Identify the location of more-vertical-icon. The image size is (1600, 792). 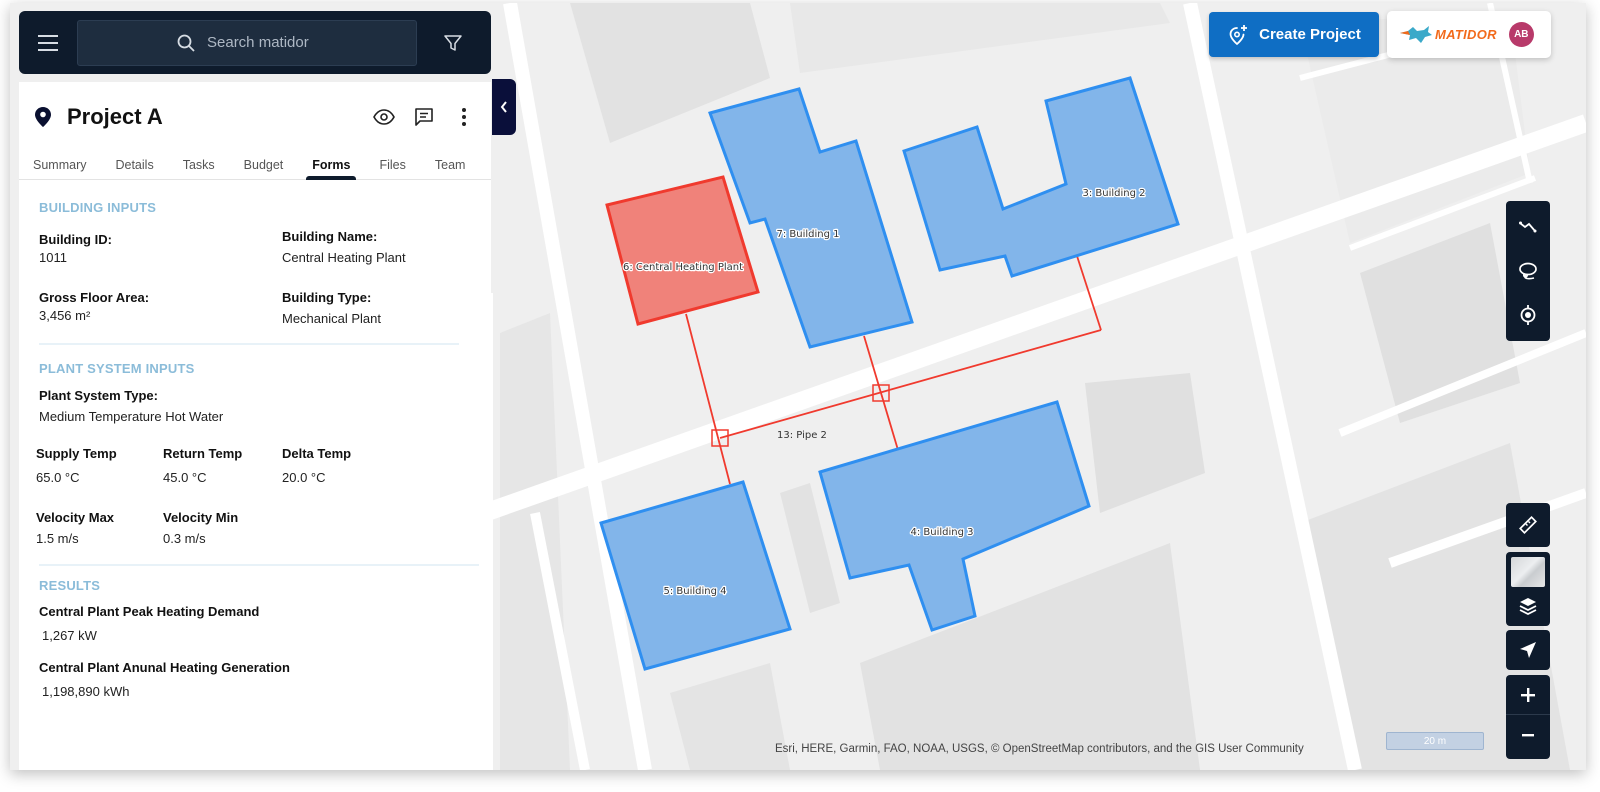
(464, 117).